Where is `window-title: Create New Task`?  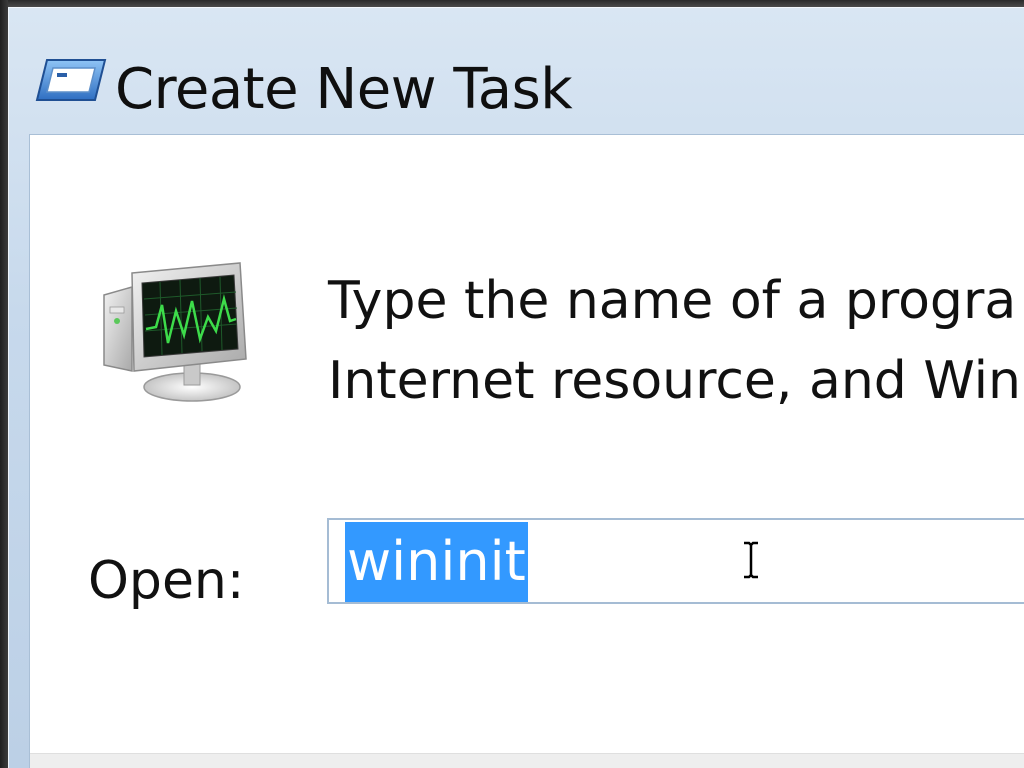 window-title: Create New Task is located at coordinates (344, 89).